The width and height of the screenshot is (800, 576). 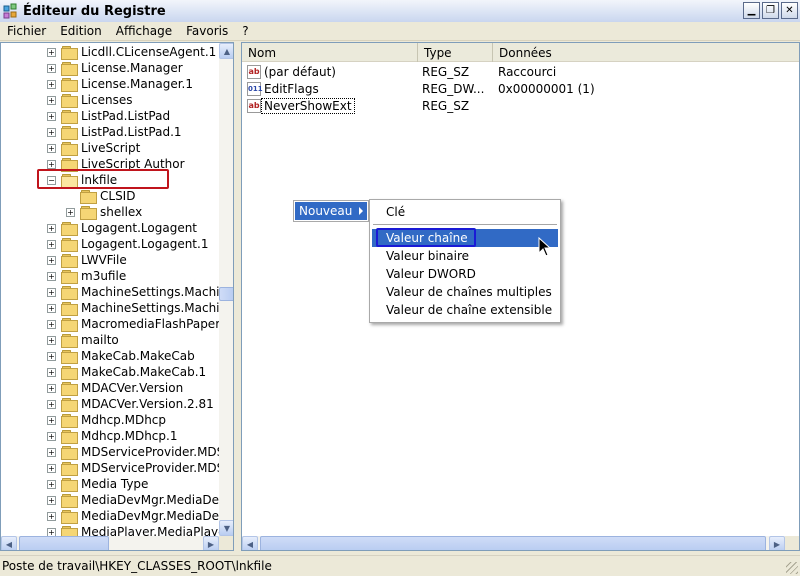 I want to click on list-horizontal-scroll-thumb, so click(x=513, y=543).